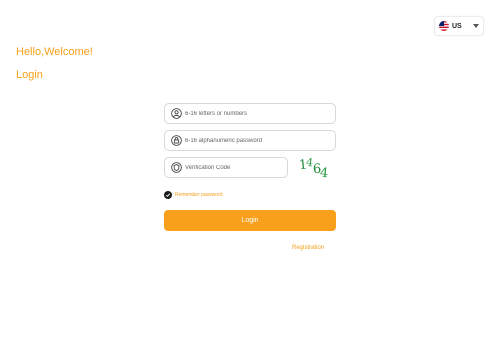 The height and width of the screenshot is (348, 500). I want to click on registration-link: Registration, so click(308, 248).